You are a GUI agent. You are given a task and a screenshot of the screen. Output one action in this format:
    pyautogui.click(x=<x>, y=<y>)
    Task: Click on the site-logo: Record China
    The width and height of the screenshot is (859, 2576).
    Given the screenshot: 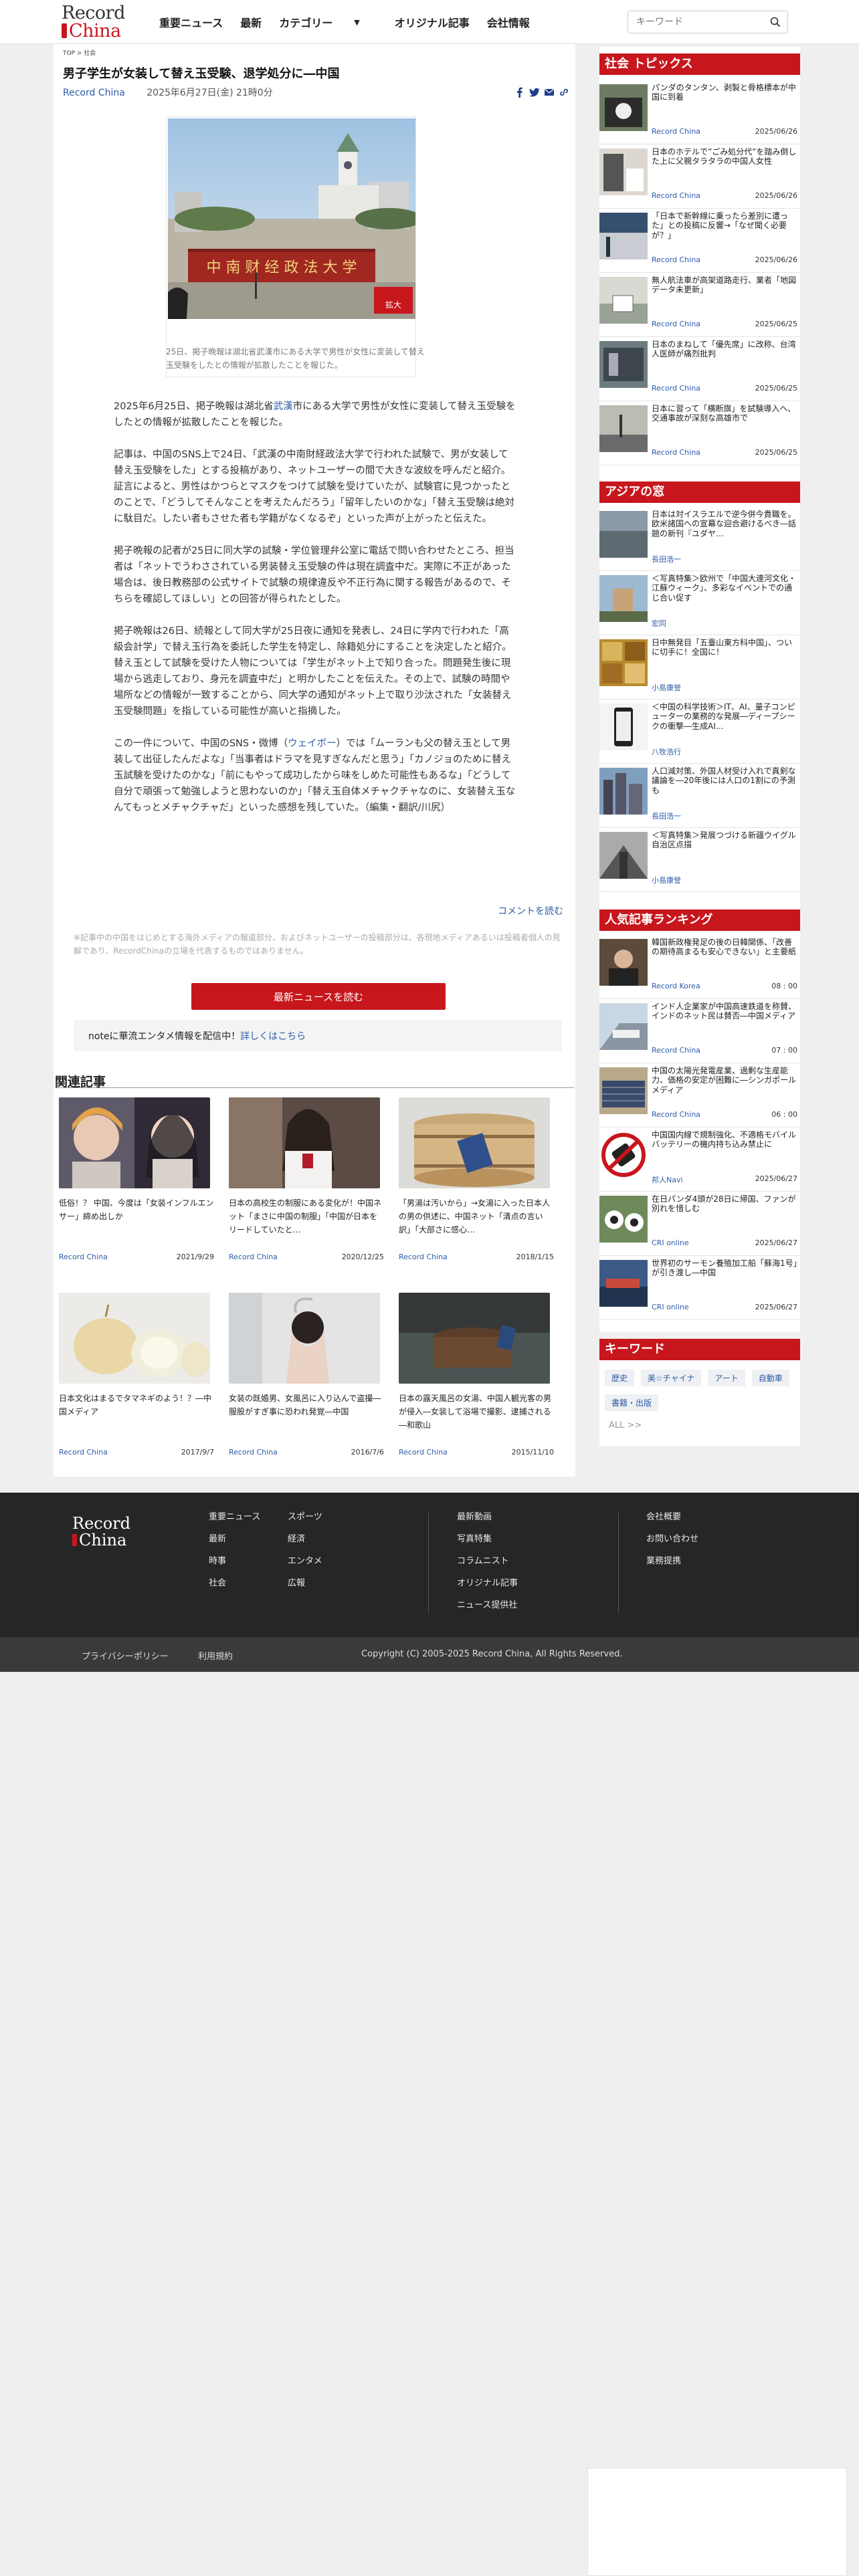 What is the action you would take?
    pyautogui.click(x=98, y=22)
    